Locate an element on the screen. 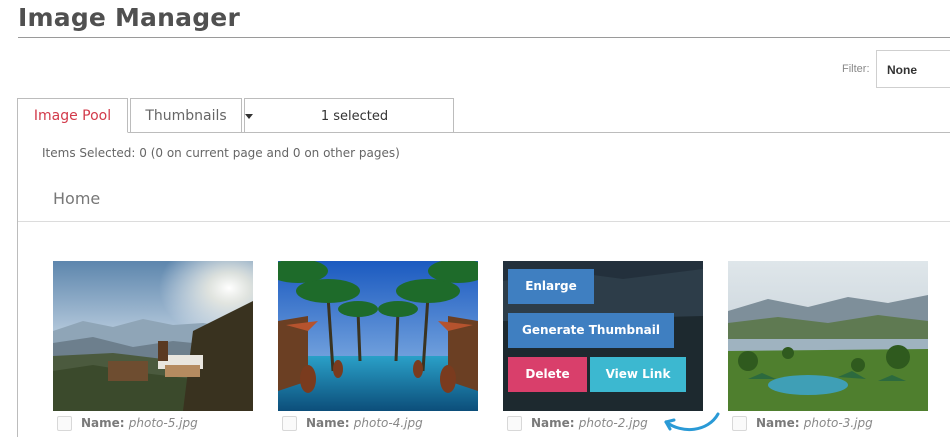 This screenshot has height=437, width=950. lake-hills-photo is located at coordinates (828, 336).